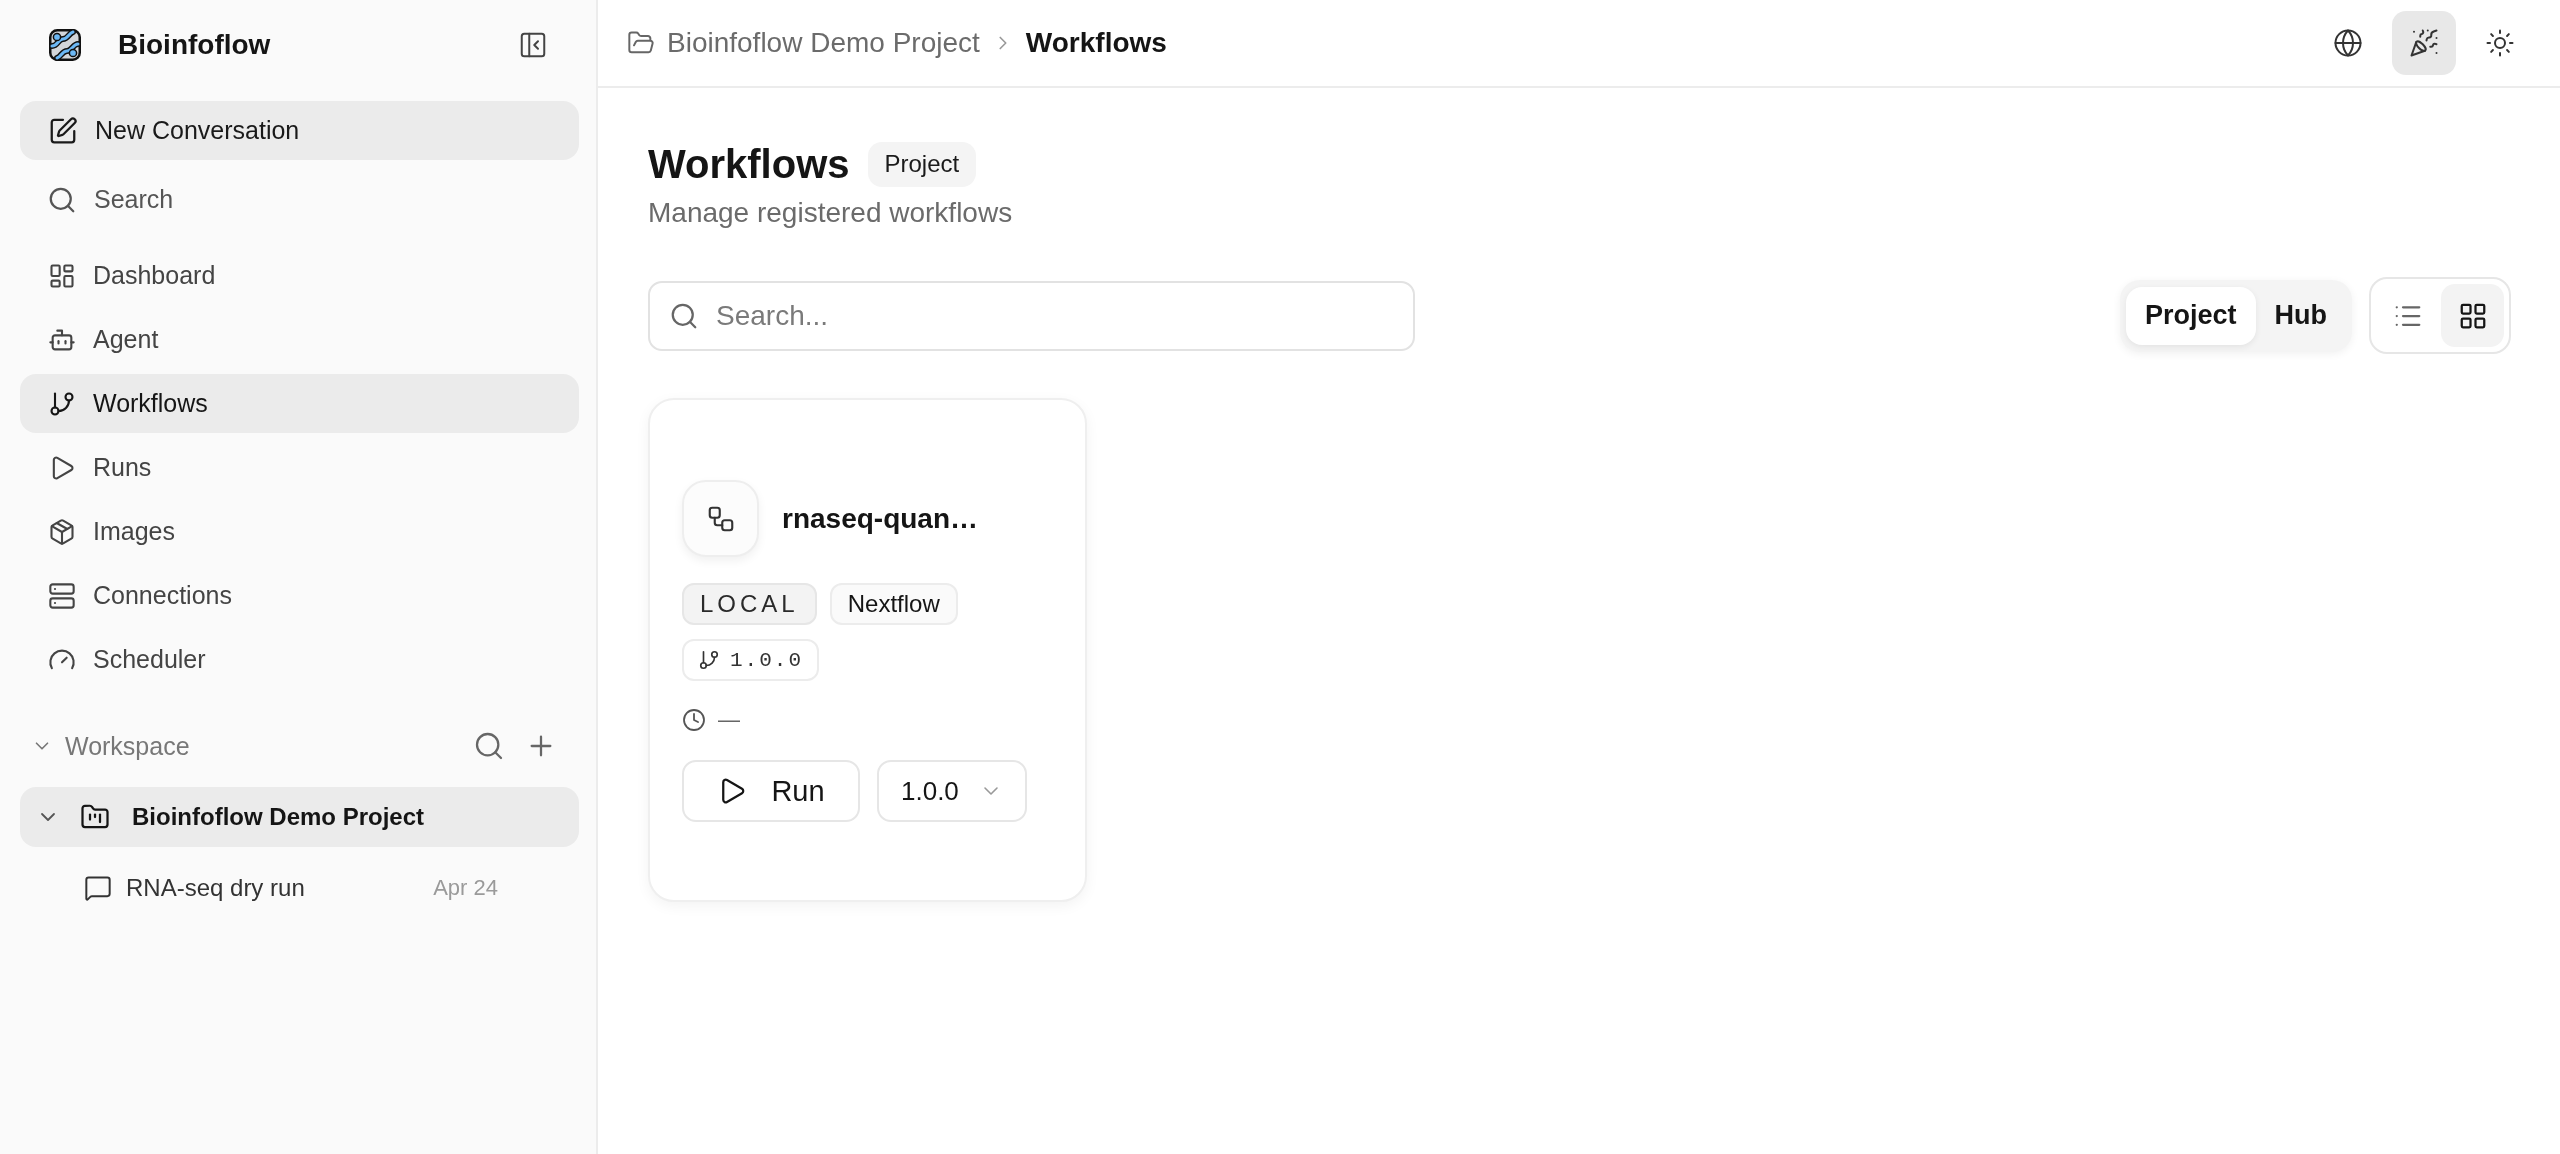 This screenshot has width=2560, height=1154. Describe the element at coordinates (709, 660) in the screenshot. I see `branch-icon` at that location.